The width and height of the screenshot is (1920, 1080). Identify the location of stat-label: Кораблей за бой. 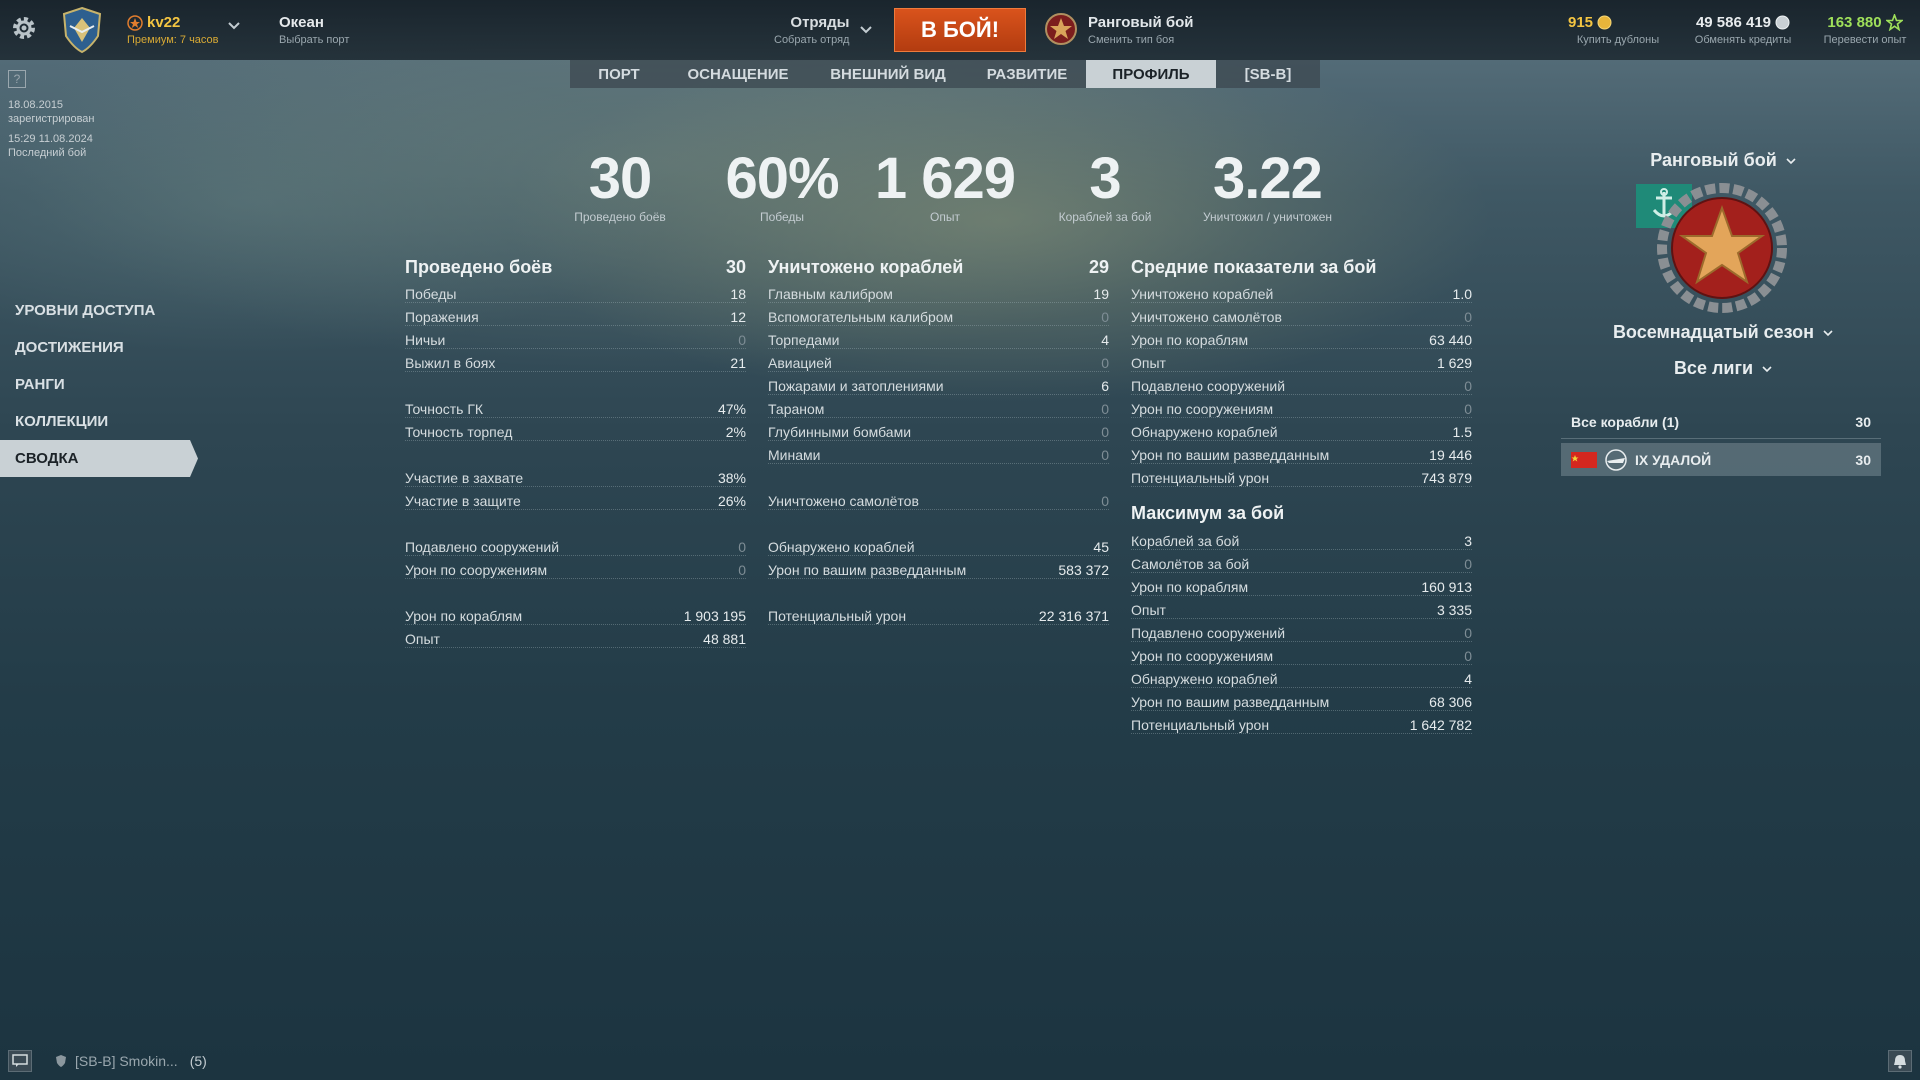
(1185, 541).